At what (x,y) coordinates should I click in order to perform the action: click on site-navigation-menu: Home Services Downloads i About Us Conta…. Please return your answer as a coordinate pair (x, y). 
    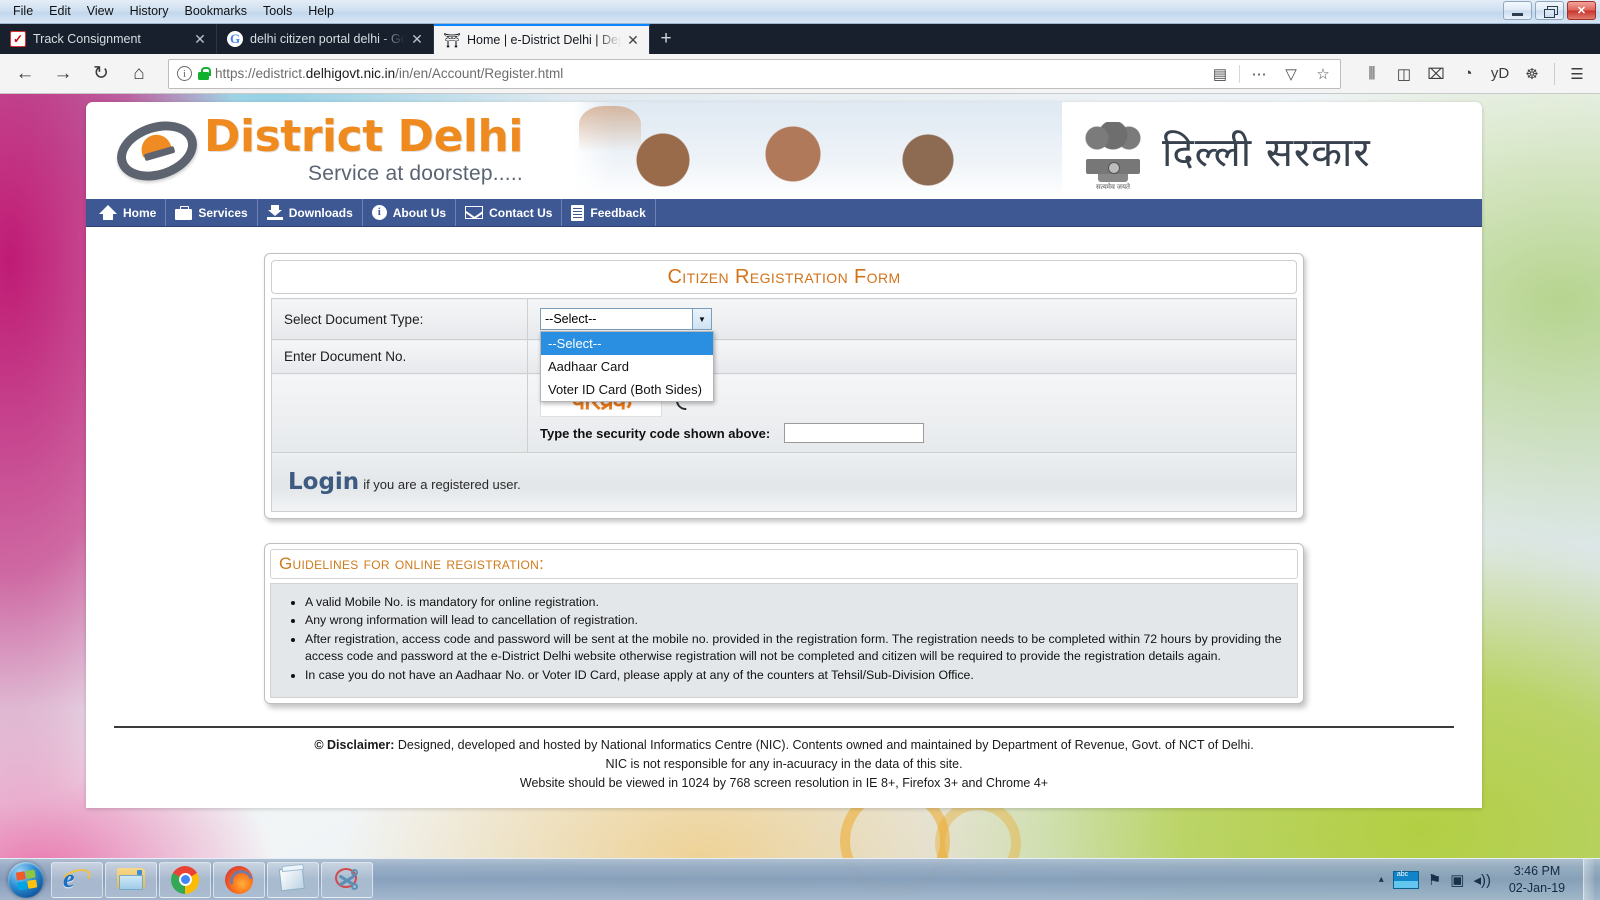
    Looking at the image, I should click on (784, 213).